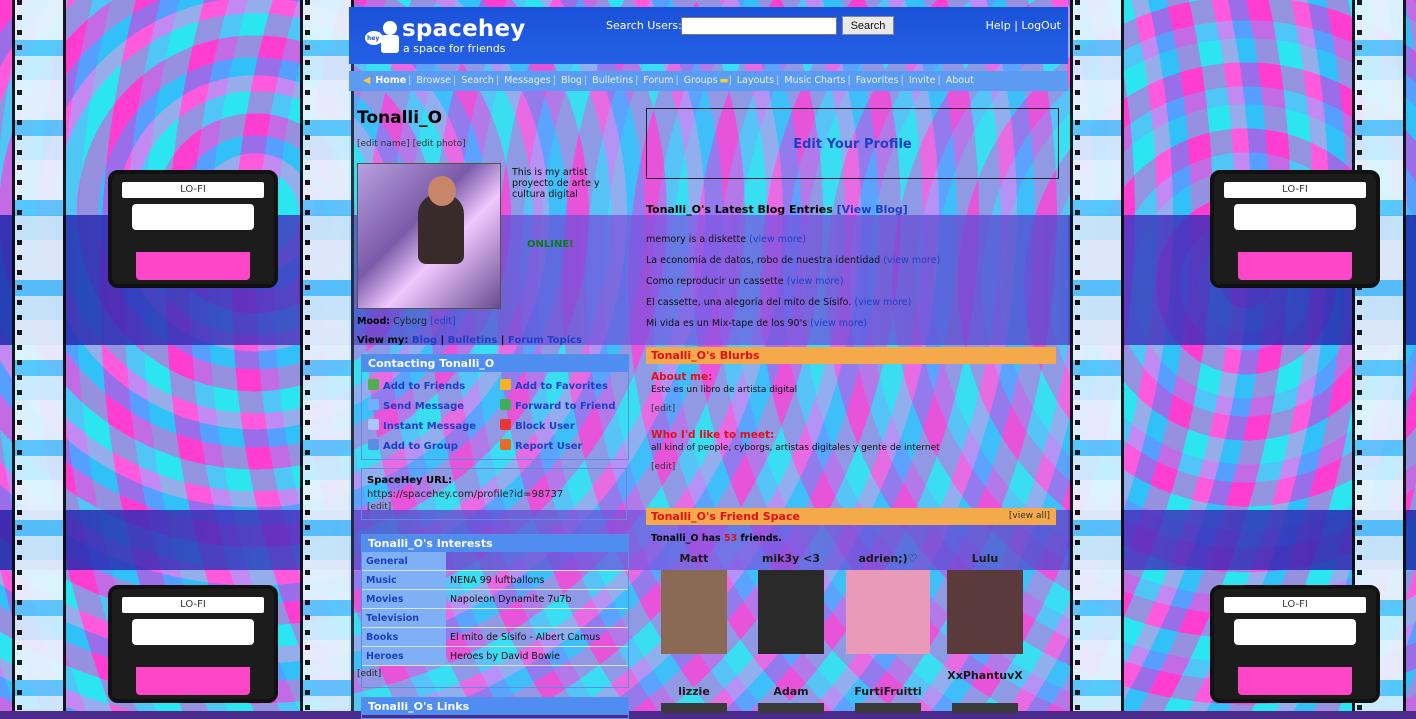 This screenshot has width=1416, height=719. What do you see at coordinates (701, 80) in the screenshot?
I see `nav-groups: Groups` at bounding box center [701, 80].